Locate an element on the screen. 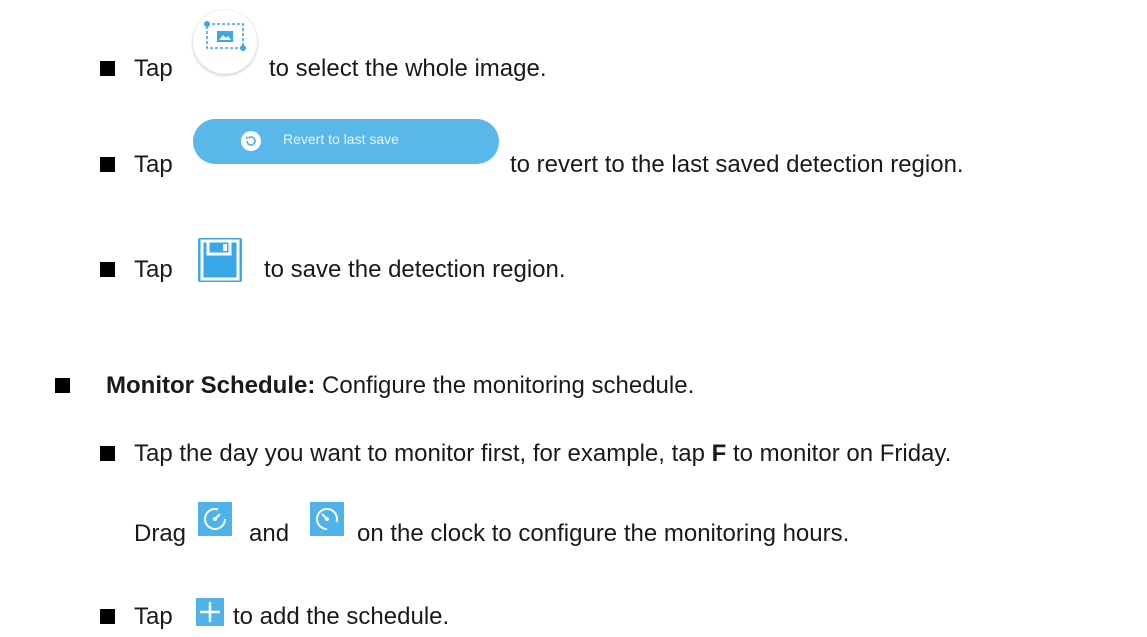  drag-label: Drag is located at coordinates (160, 533).